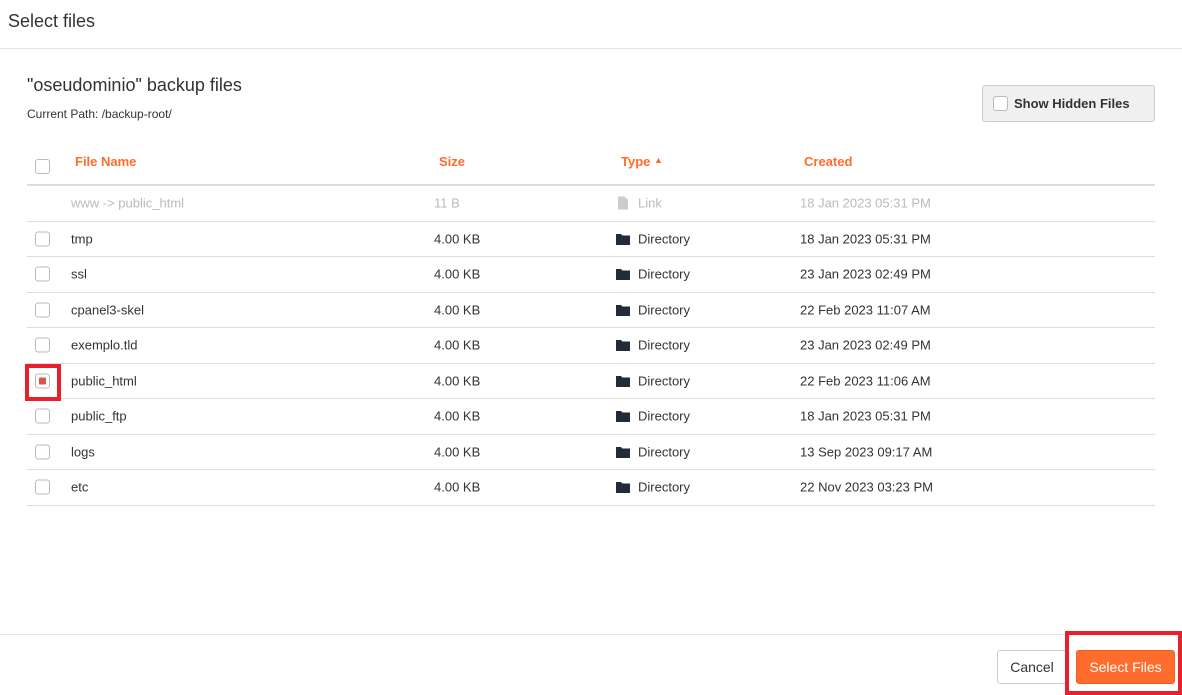 This screenshot has width=1182, height=695. Describe the element at coordinates (591, 163) in the screenshot. I see `table-header: File Name Size Type ▲ Created` at that location.